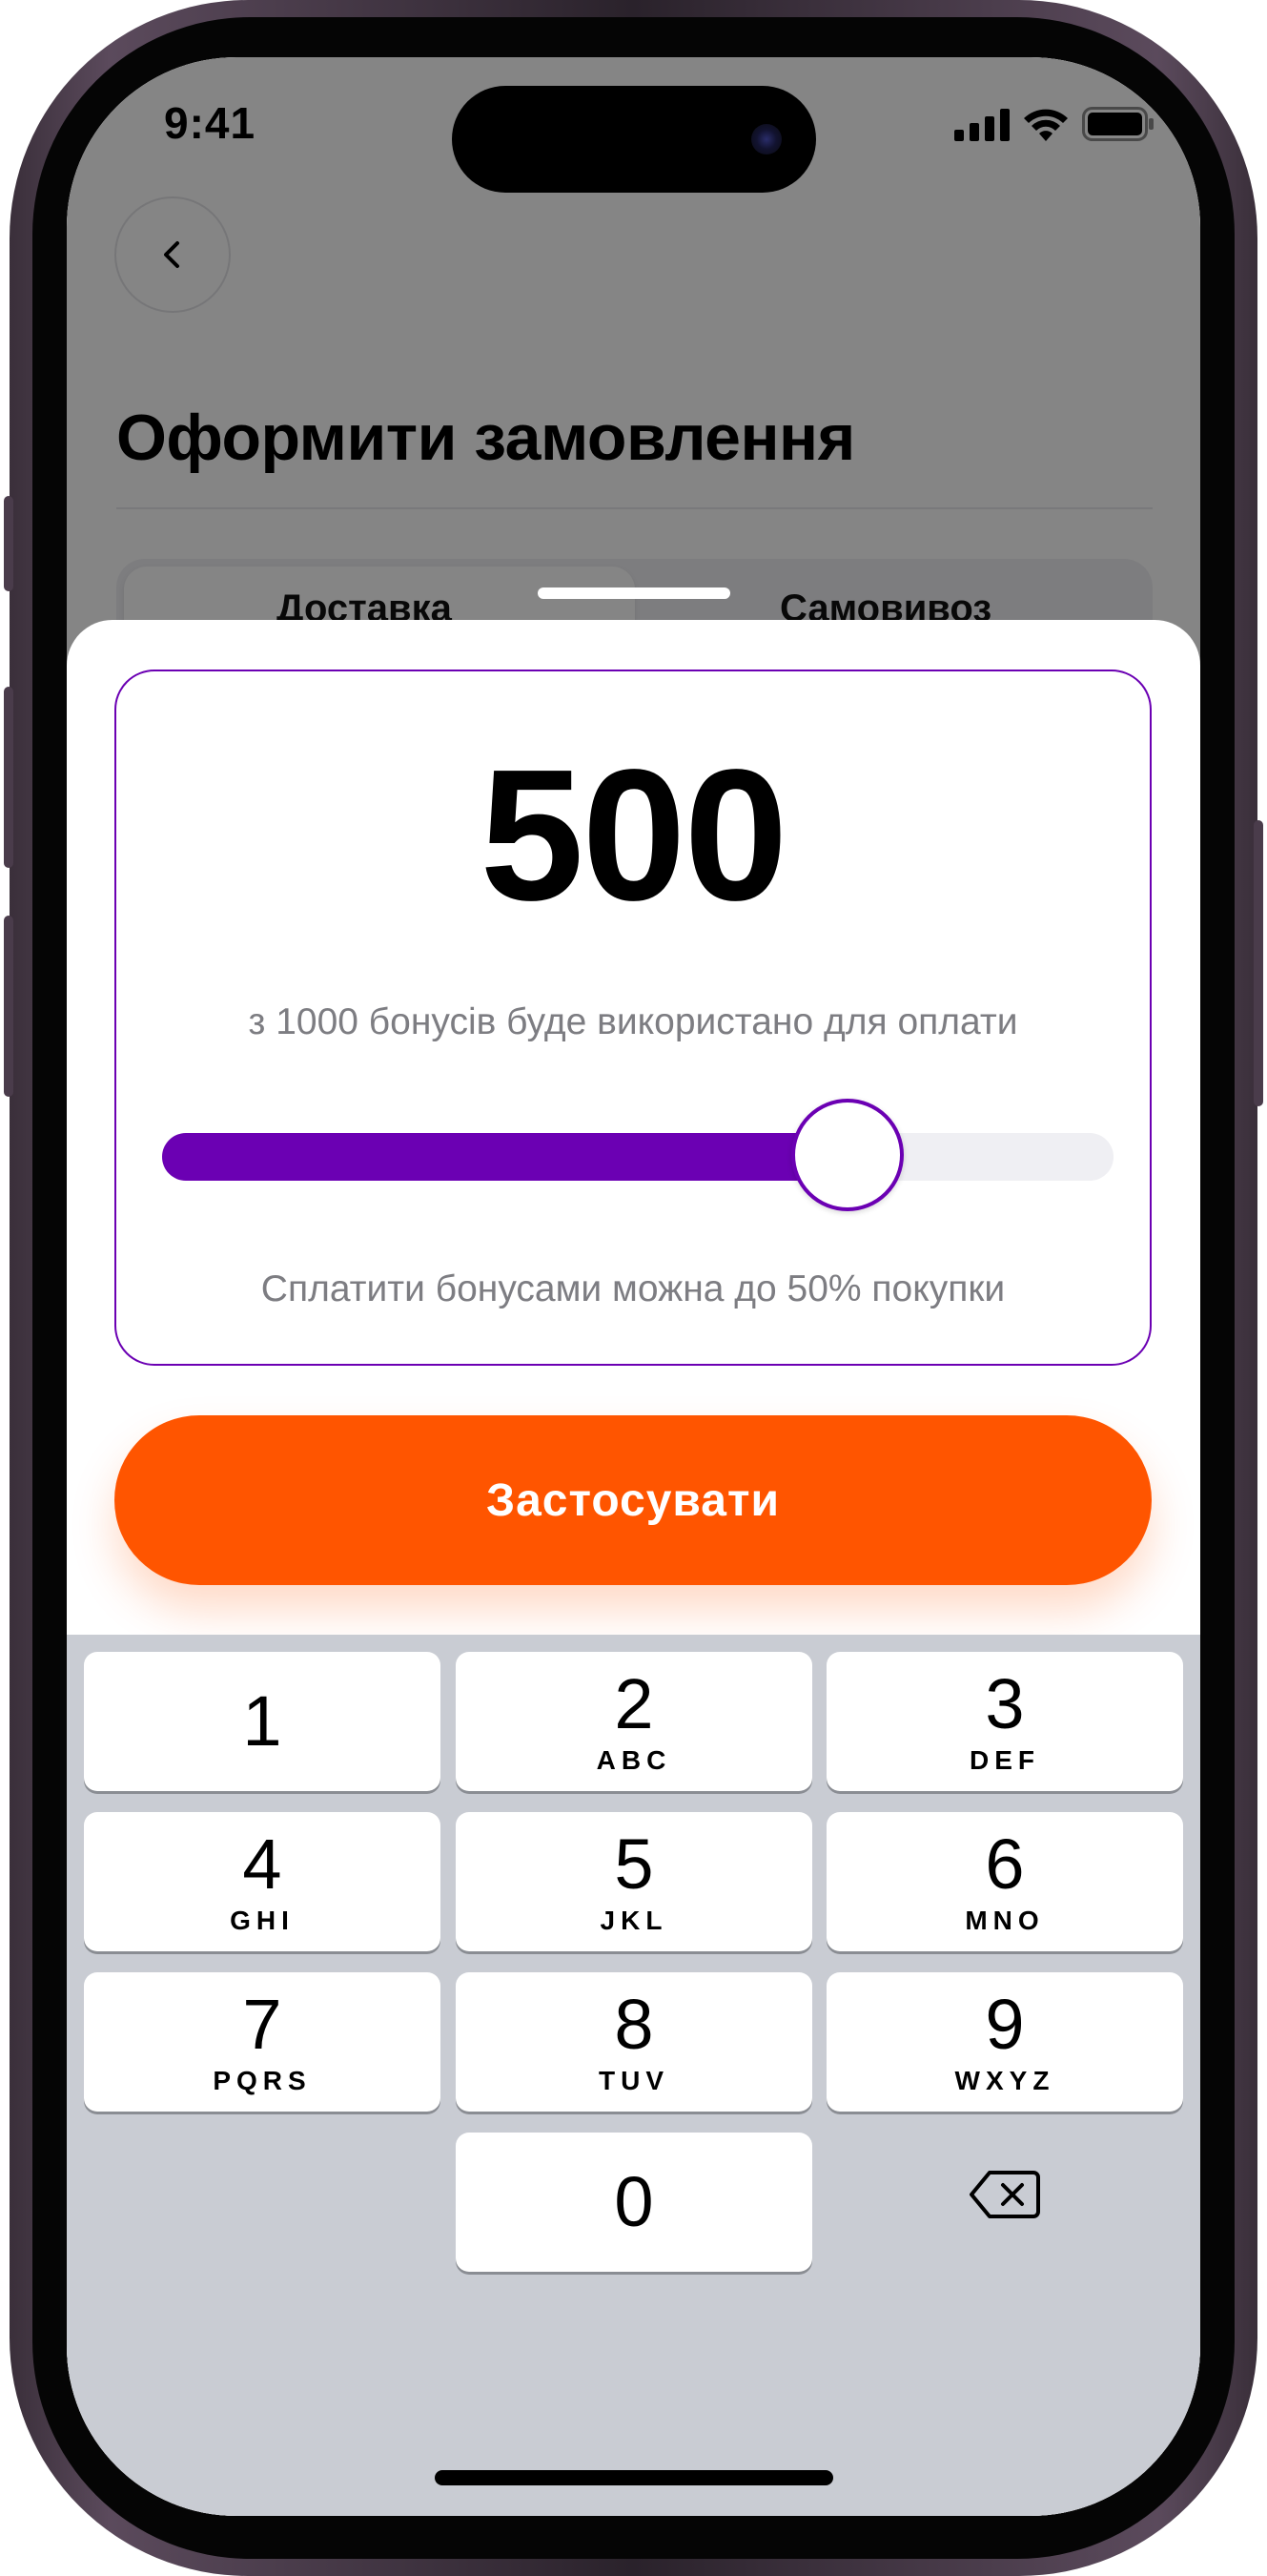 Image resolution: width=1267 pixels, height=2576 pixels. What do you see at coordinates (1046, 125) in the screenshot?
I see `wifi-icon` at bounding box center [1046, 125].